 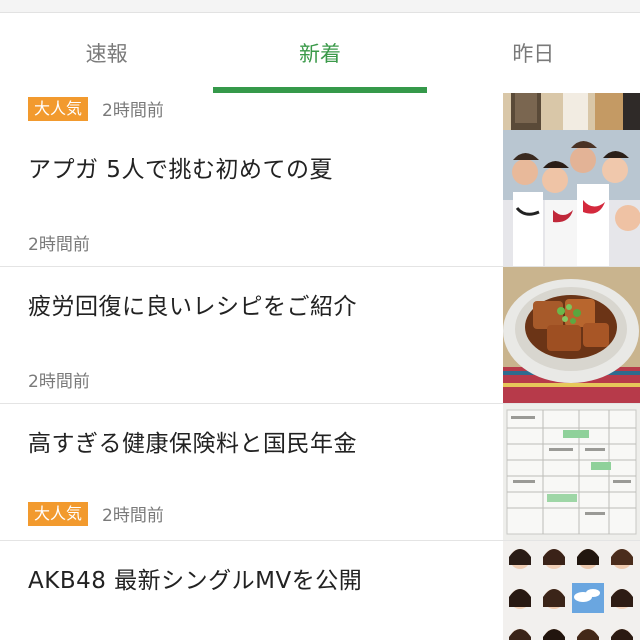 I want to click on tab-label: 新着, so click(x=319, y=54).